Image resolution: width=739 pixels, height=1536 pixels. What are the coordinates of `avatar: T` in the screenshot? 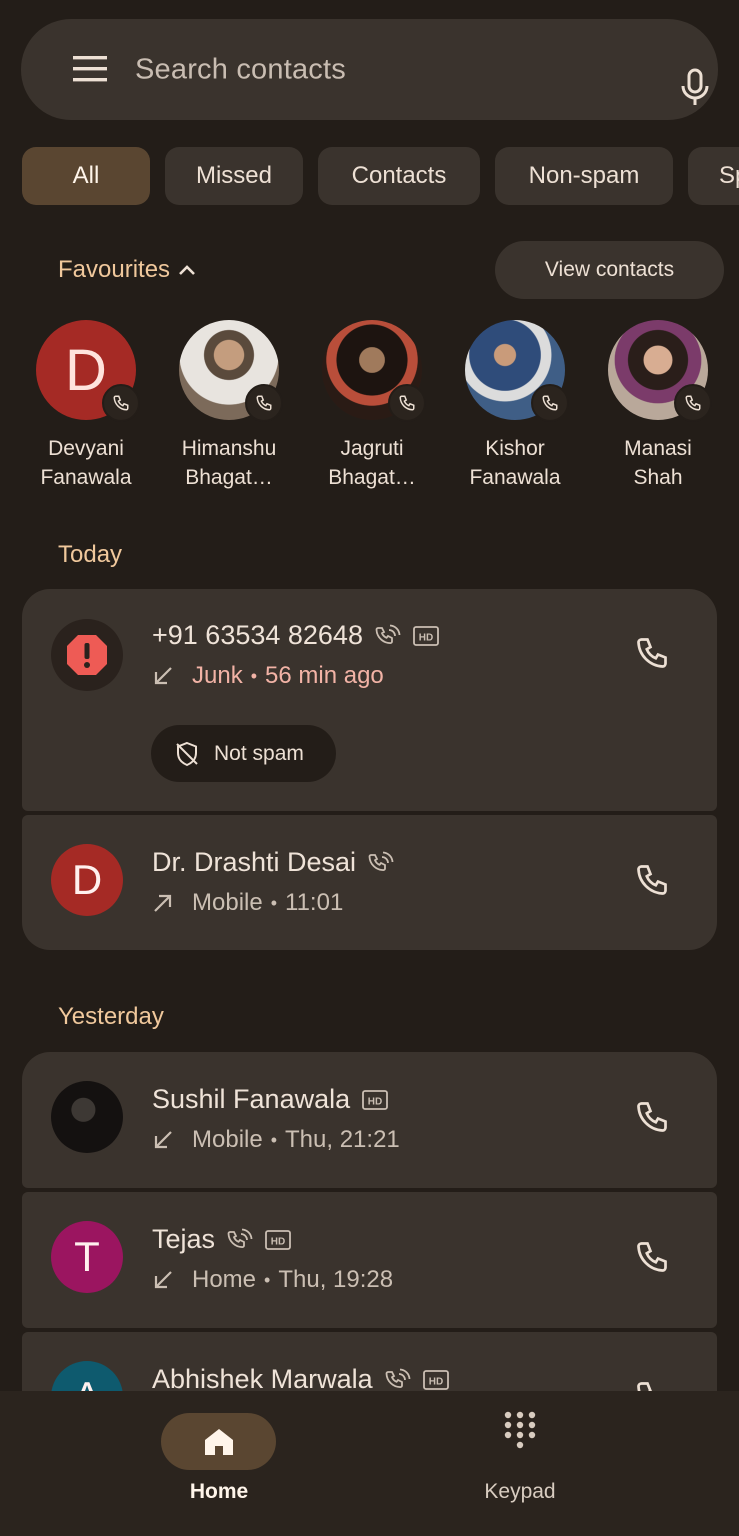 It's located at (87, 1257).